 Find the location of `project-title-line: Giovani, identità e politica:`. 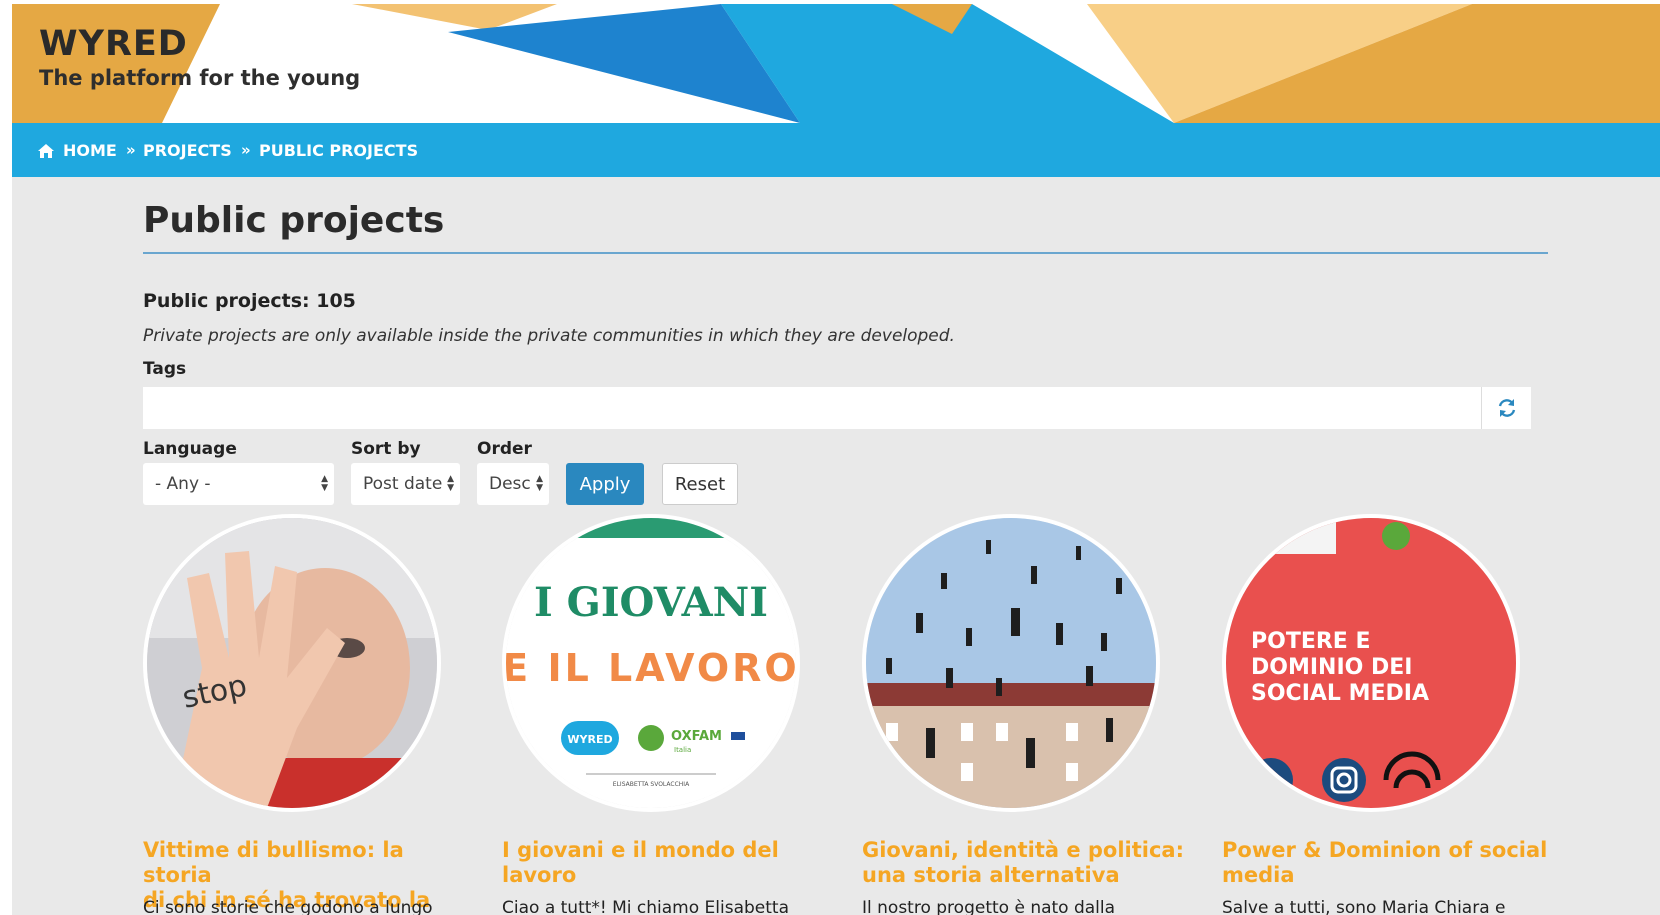

project-title-line: Giovani, identità e politica: is located at coordinates (1023, 850).